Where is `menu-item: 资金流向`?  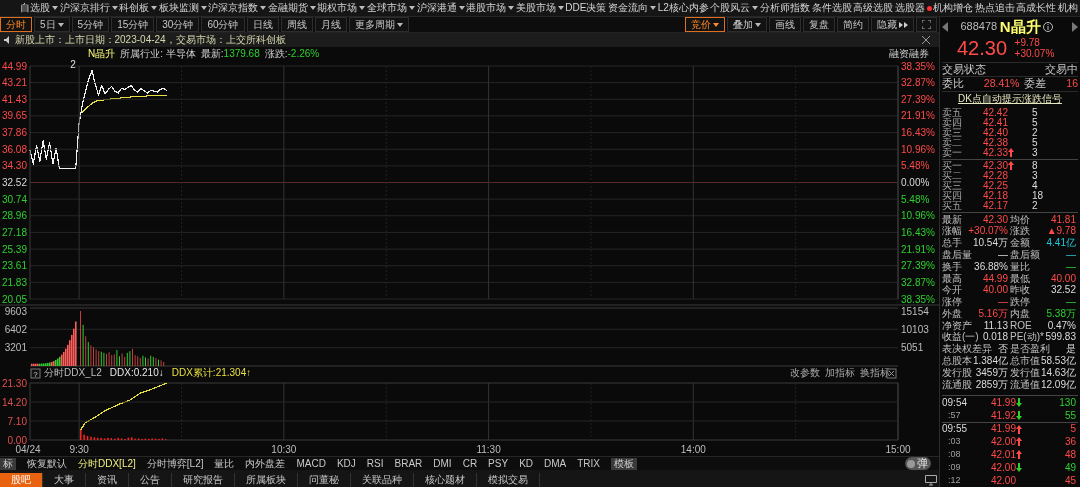
menu-item: 资金流向 is located at coordinates (632, 8).